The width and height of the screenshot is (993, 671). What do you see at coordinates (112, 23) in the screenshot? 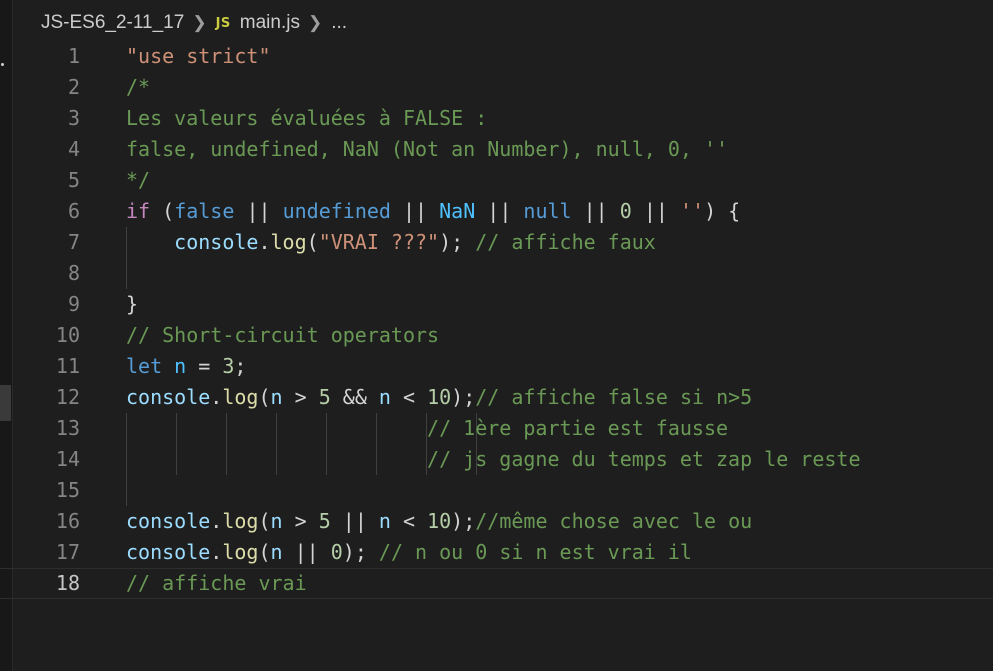
I see `breadcrumb-folder: JS-ES6_2-11_17` at bounding box center [112, 23].